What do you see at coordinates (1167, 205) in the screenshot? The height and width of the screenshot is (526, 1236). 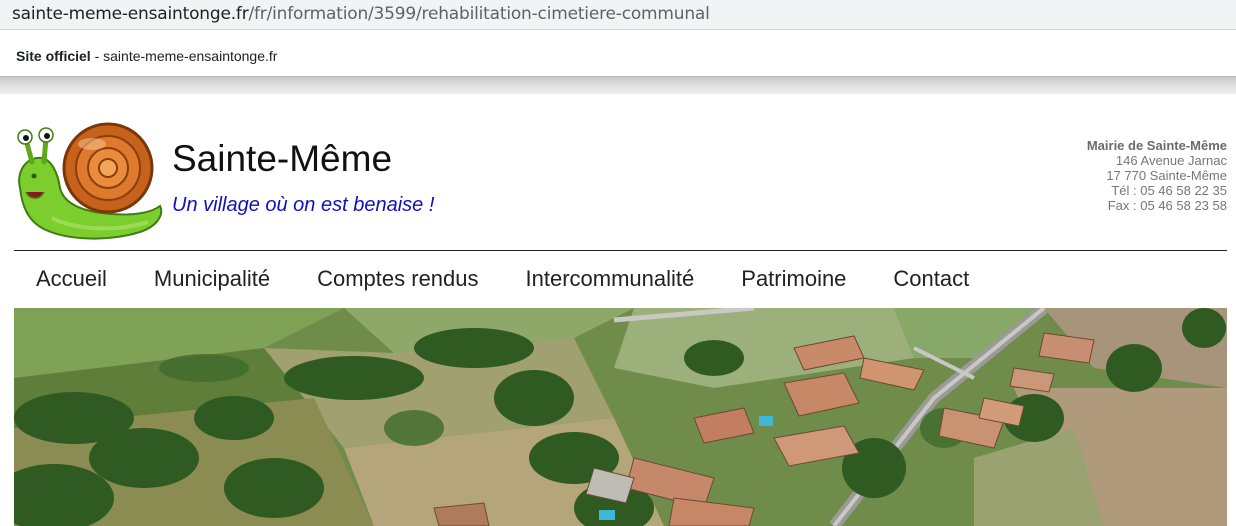 I see `mairie-fax: Fax : 05 46 58 23 58` at bounding box center [1167, 205].